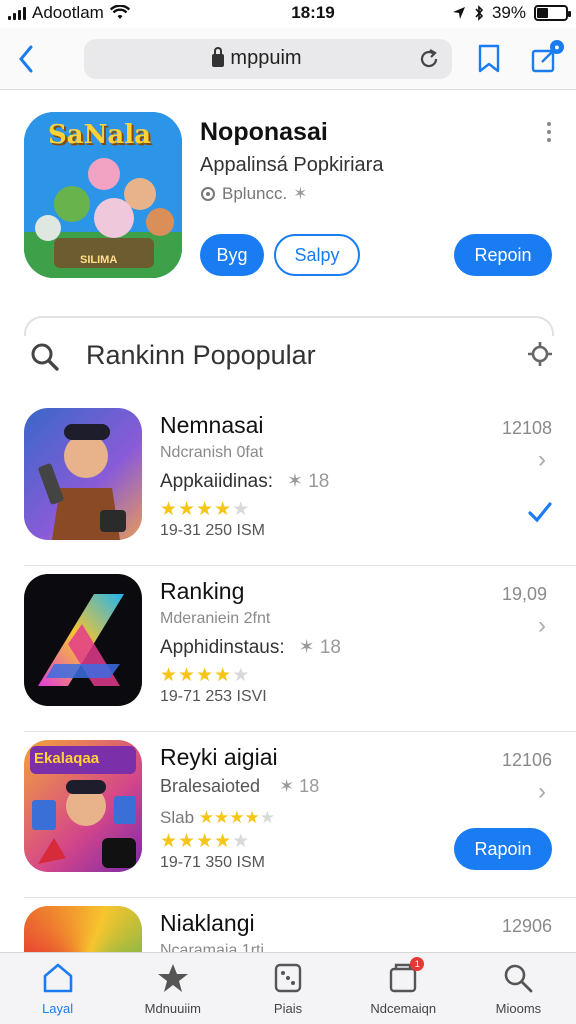  I want to click on browser-toolbar: mppuim ●, so click(288, 59).